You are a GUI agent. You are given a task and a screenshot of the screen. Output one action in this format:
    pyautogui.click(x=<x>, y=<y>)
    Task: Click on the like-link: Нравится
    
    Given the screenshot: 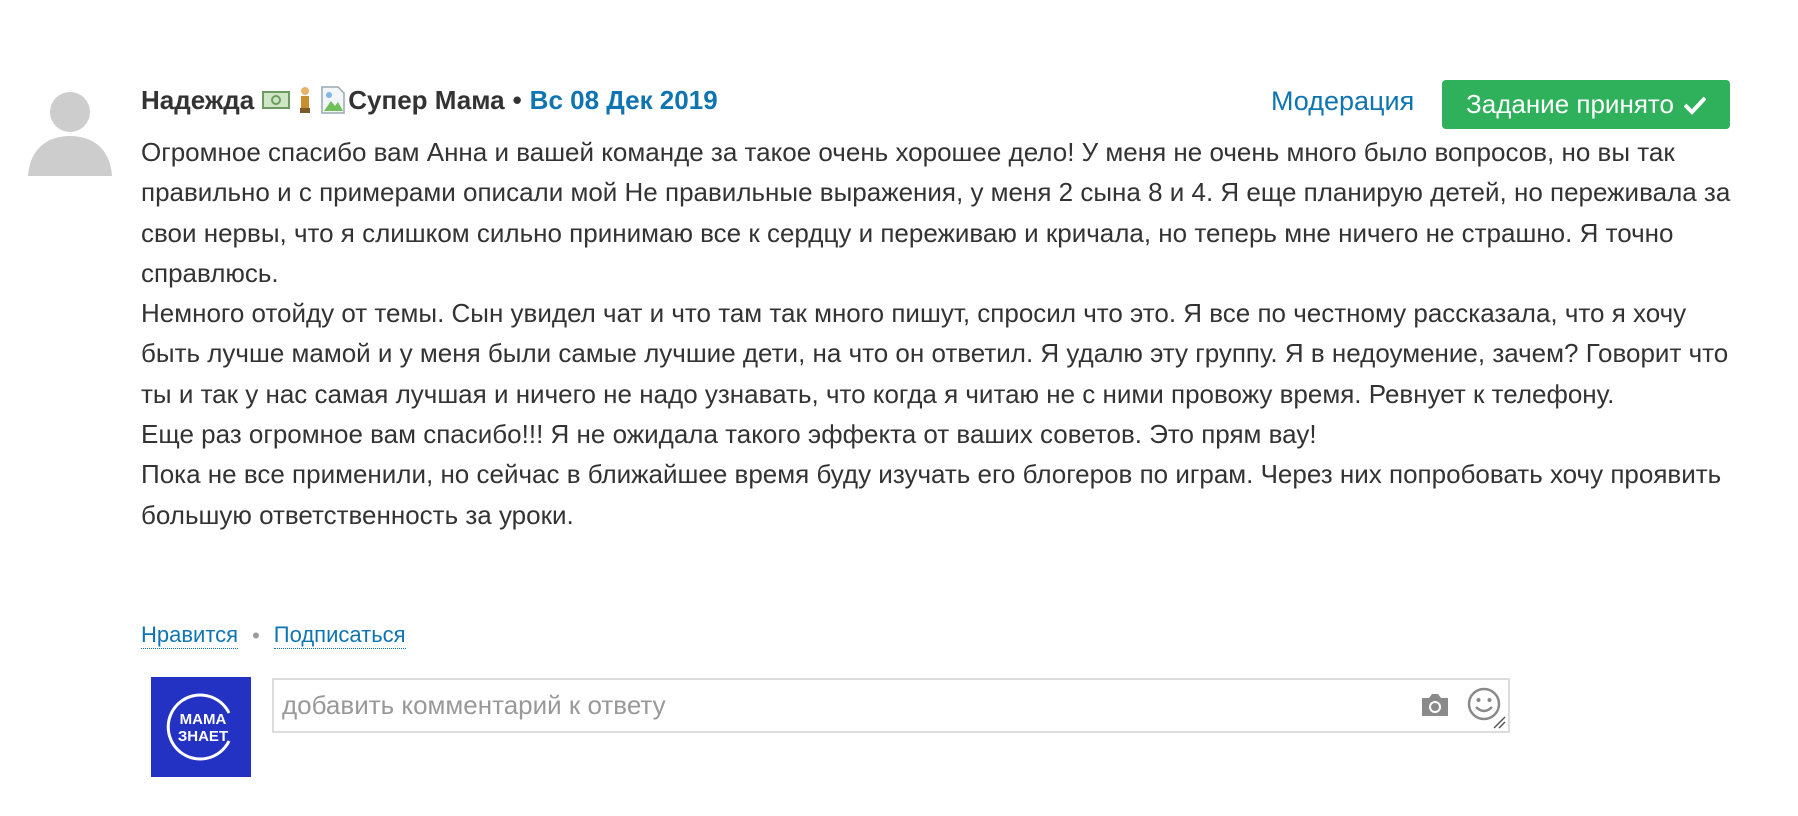 What is the action you would take?
    pyautogui.click(x=190, y=635)
    